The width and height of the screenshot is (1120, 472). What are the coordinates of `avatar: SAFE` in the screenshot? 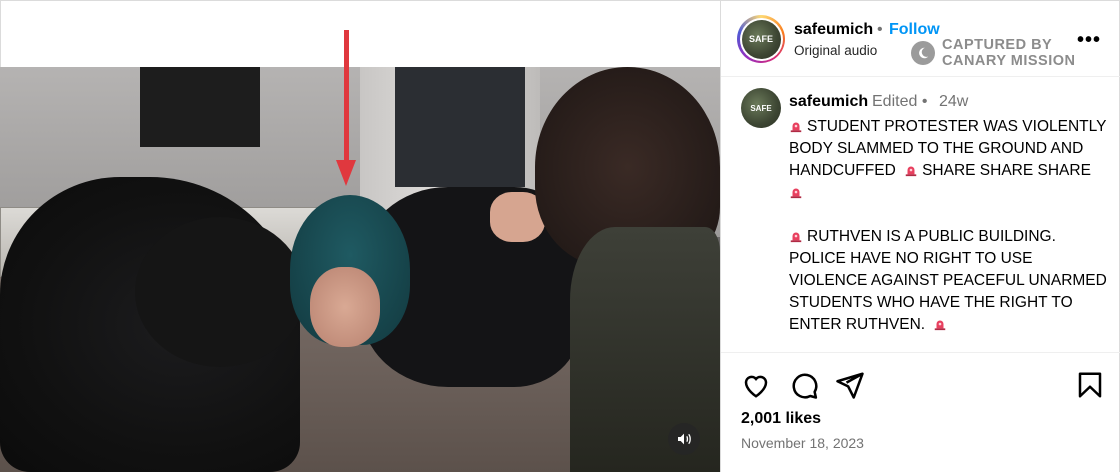 It's located at (761, 39).